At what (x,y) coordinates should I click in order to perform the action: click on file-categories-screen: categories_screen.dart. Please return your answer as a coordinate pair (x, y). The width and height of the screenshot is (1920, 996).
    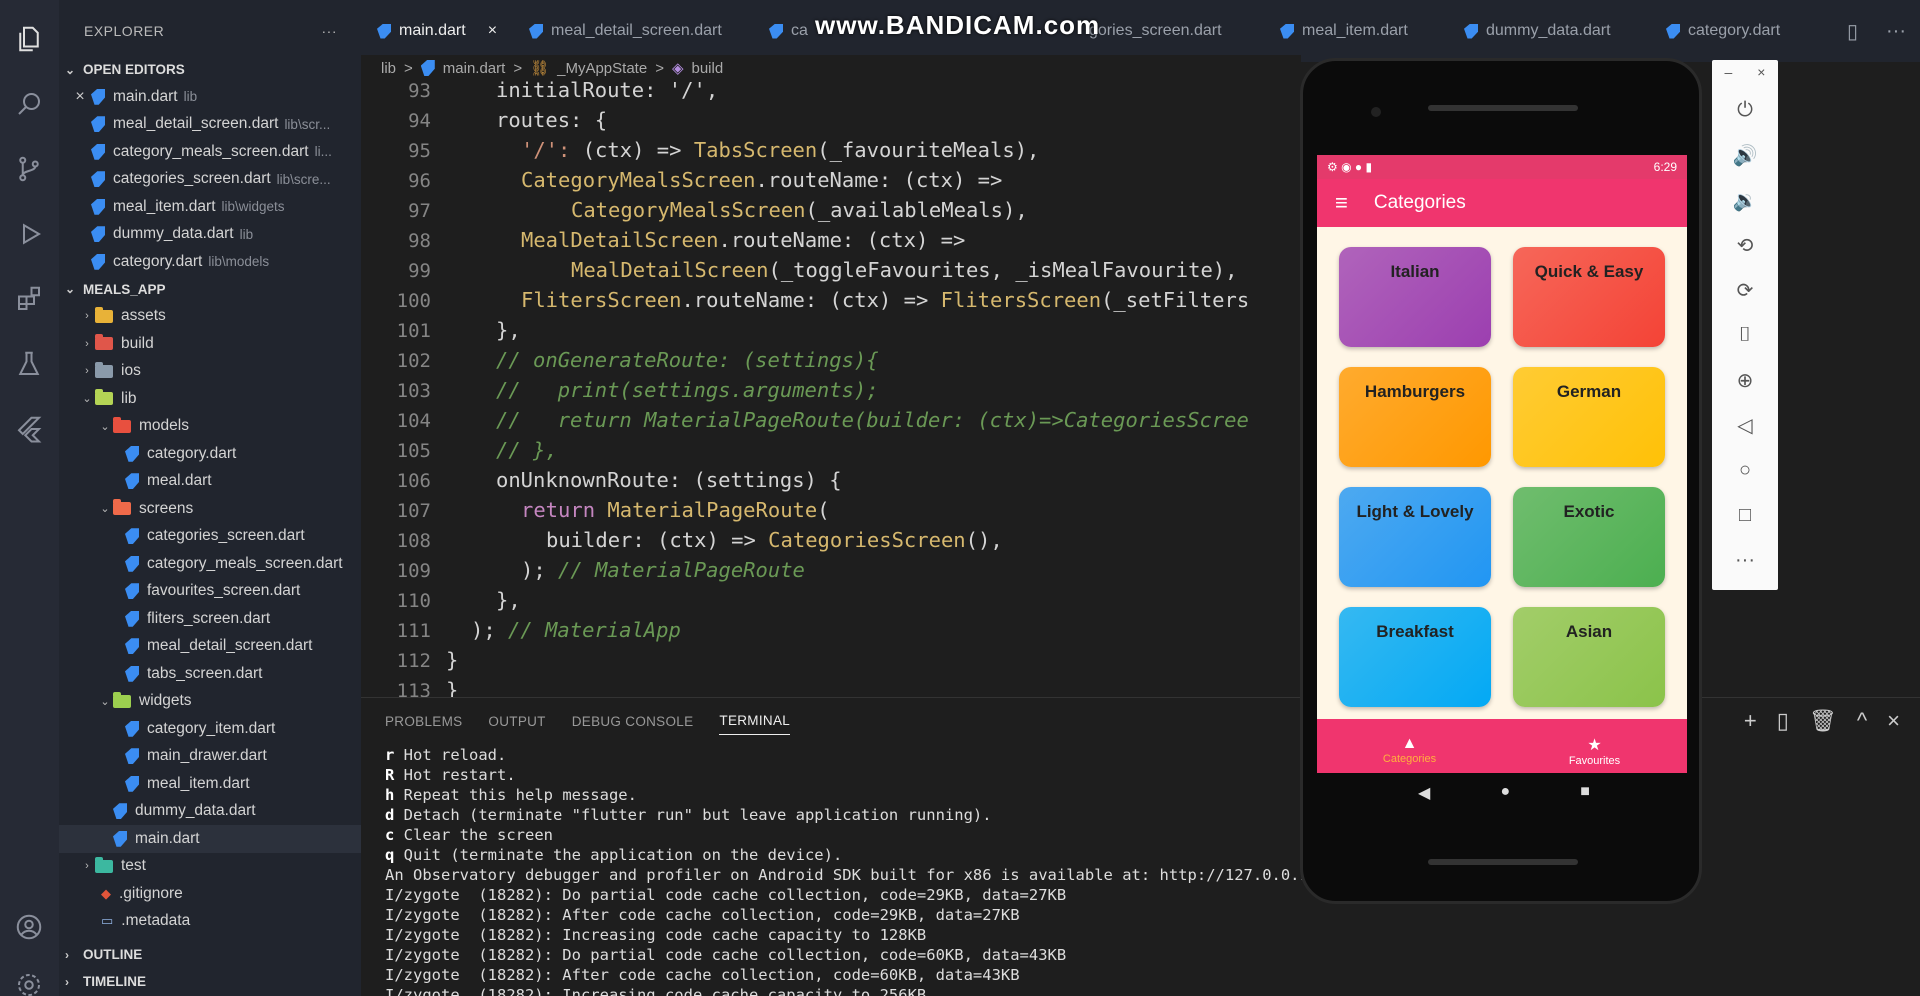
    Looking at the image, I should click on (210, 537).